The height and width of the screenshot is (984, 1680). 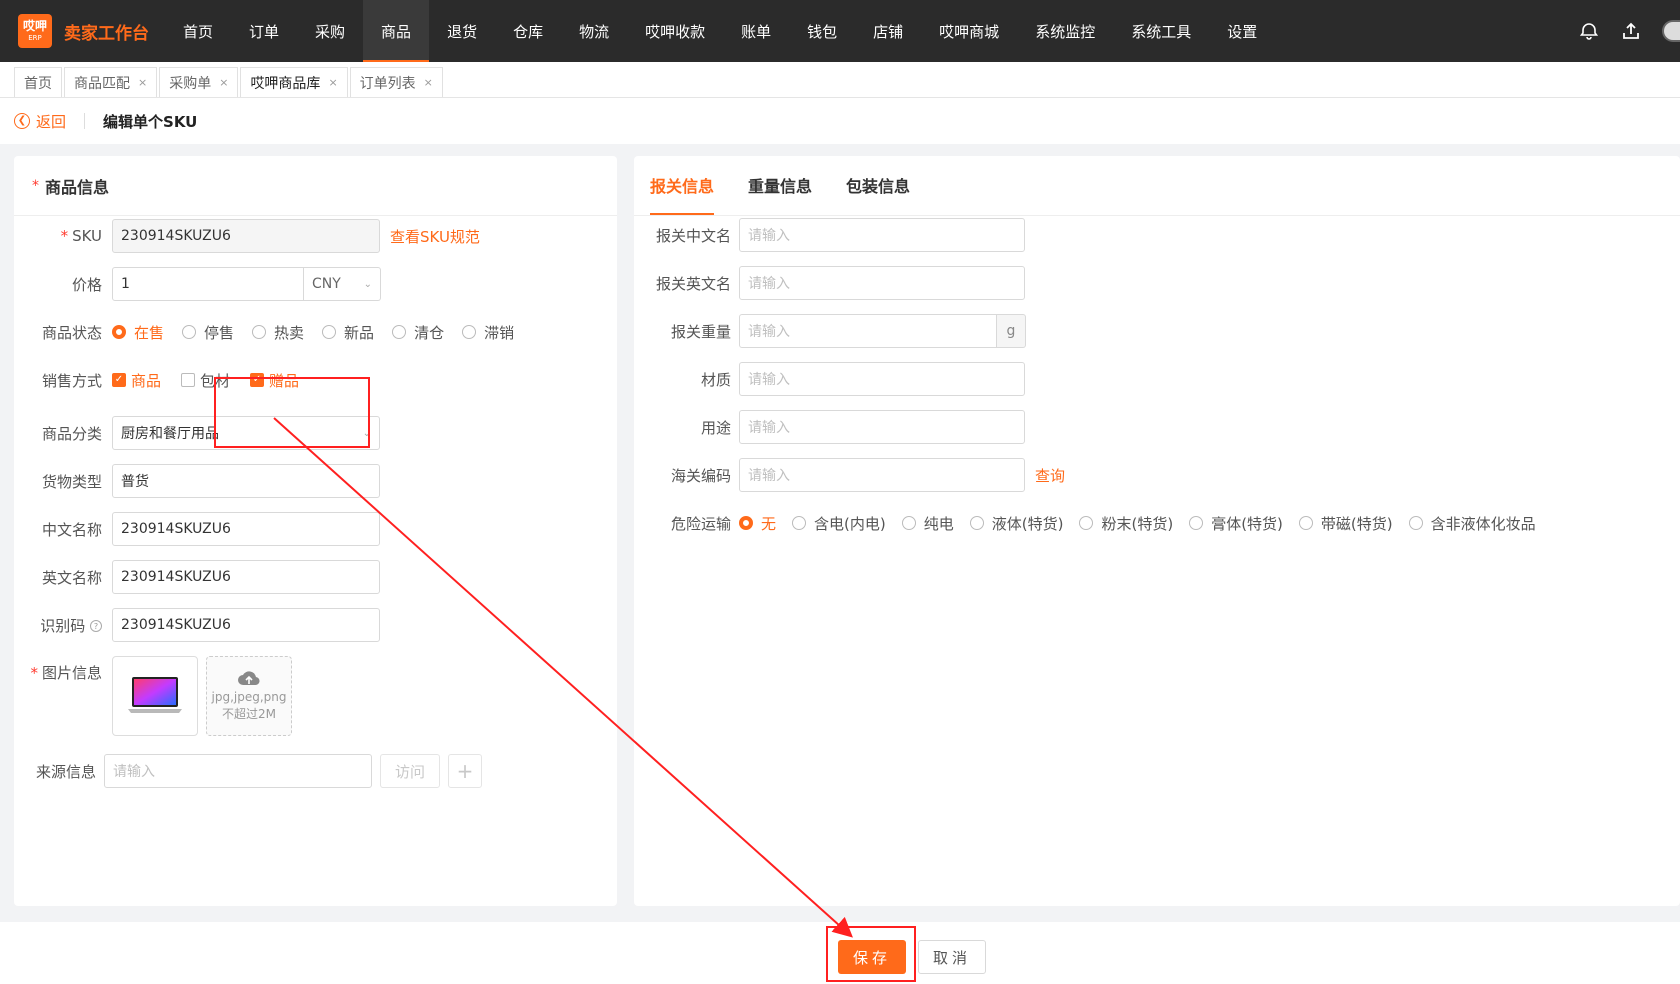 What do you see at coordinates (264, 31) in the screenshot?
I see `nav-item: 订单` at bounding box center [264, 31].